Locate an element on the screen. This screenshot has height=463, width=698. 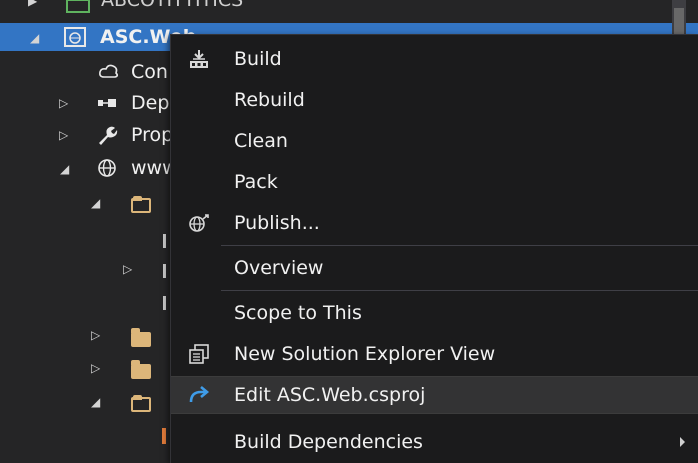
menu-item-new-solution-explorer-view: New Solution Explorer View is located at coordinates (434, 354).